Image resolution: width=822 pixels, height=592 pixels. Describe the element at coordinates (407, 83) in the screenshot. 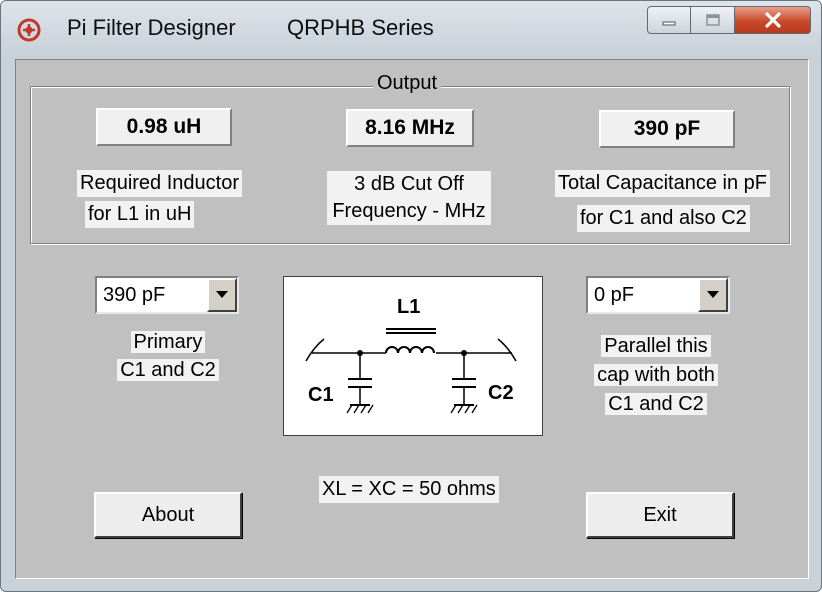

I see `output-group-title: Output` at that location.